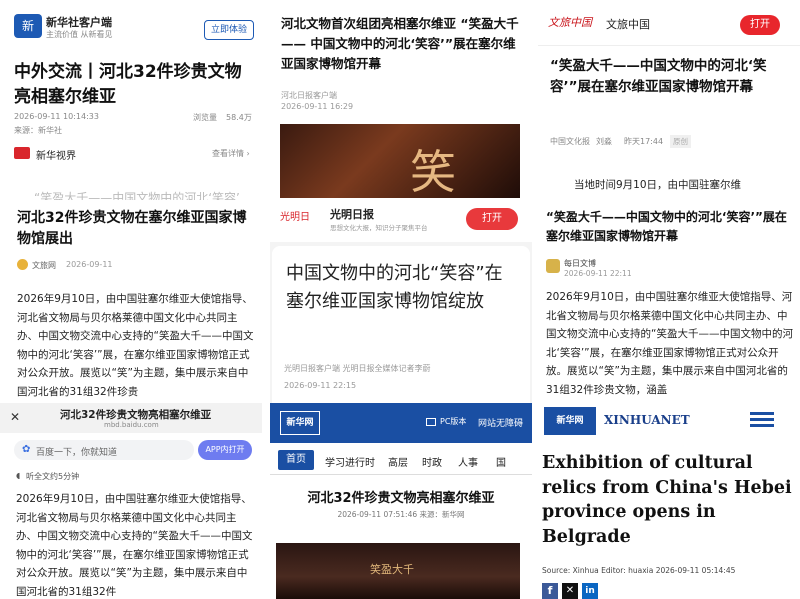 The image size is (800, 599). I want to click on app-open-button: APP内打开, so click(225, 450).